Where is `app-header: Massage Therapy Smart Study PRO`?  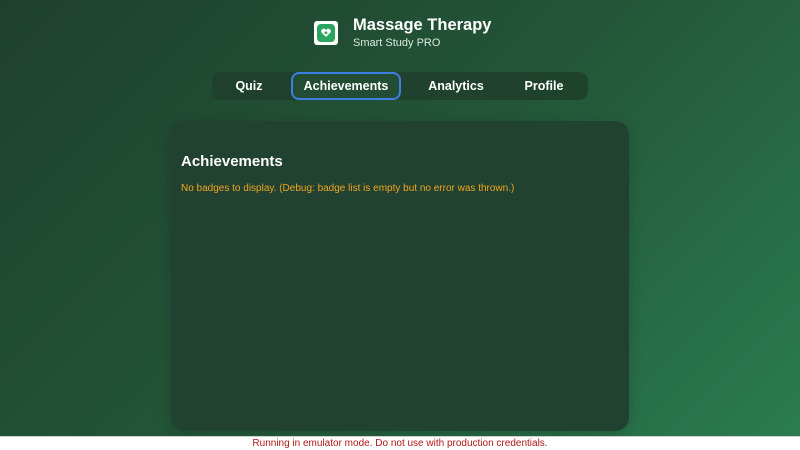 app-header: Massage Therapy Smart Study PRO is located at coordinates (402, 33).